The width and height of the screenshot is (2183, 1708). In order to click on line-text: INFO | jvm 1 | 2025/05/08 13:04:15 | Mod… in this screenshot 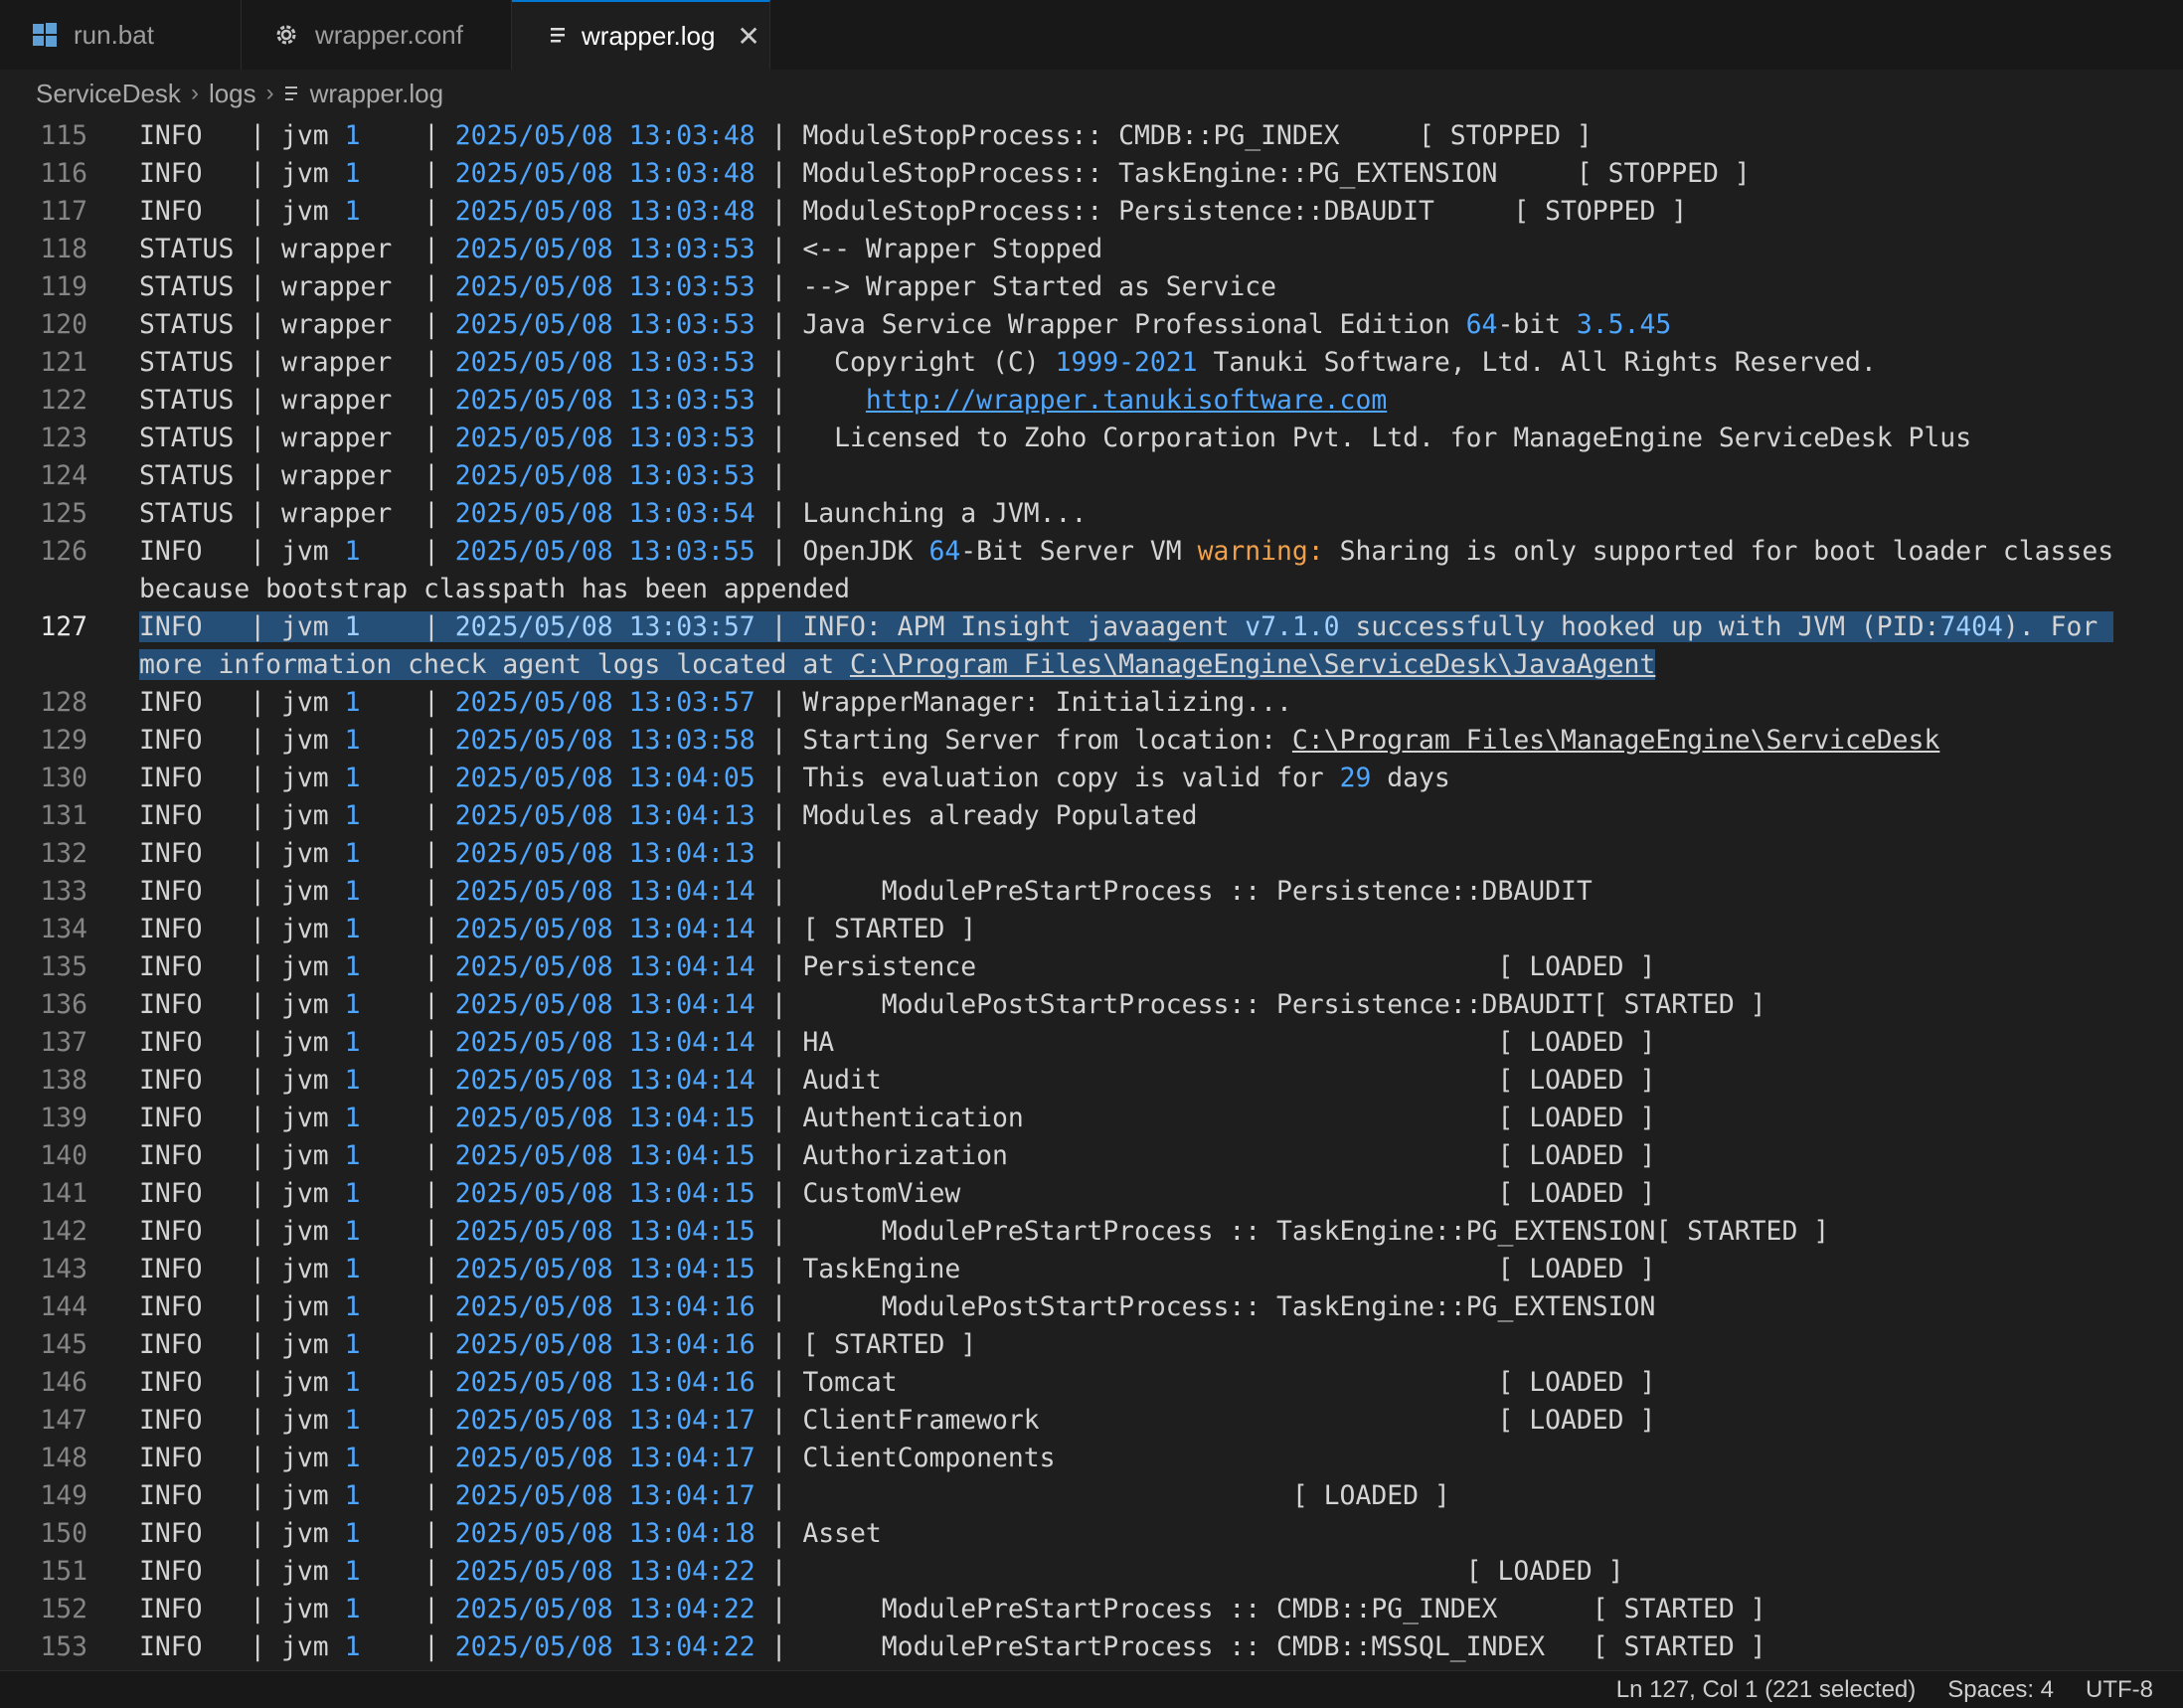, I will do `click(984, 1231)`.